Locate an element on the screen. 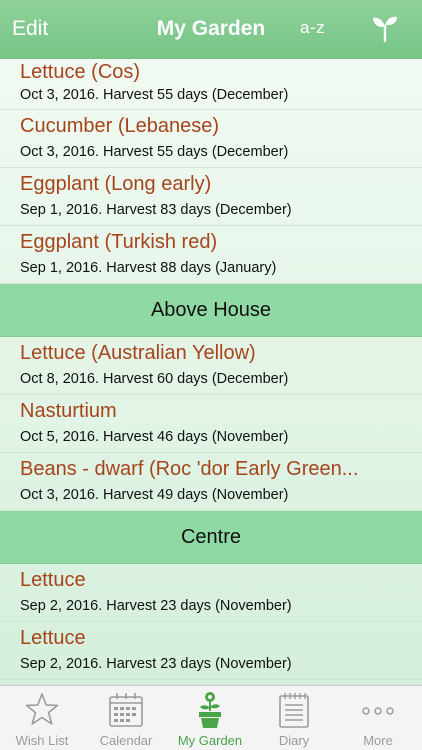 The image size is (422, 750). planting-details: Sep 1, 2016. Harvest 88 days (January) is located at coordinates (148, 268).